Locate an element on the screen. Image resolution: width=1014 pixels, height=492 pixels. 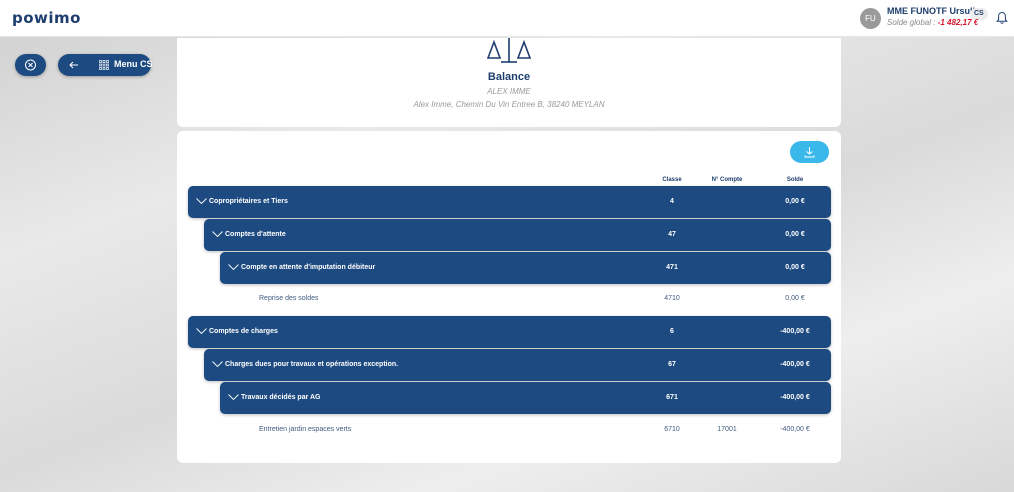
scale-icon is located at coordinates (509, 50).